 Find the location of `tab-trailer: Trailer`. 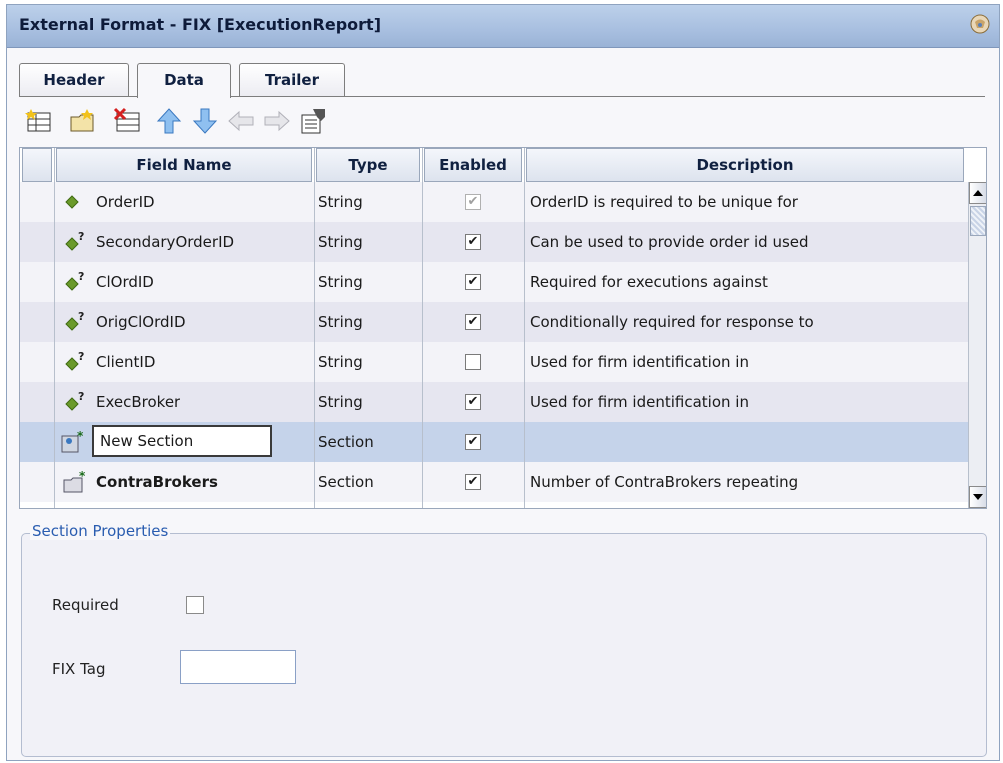

tab-trailer: Trailer is located at coordinates (292, 79).